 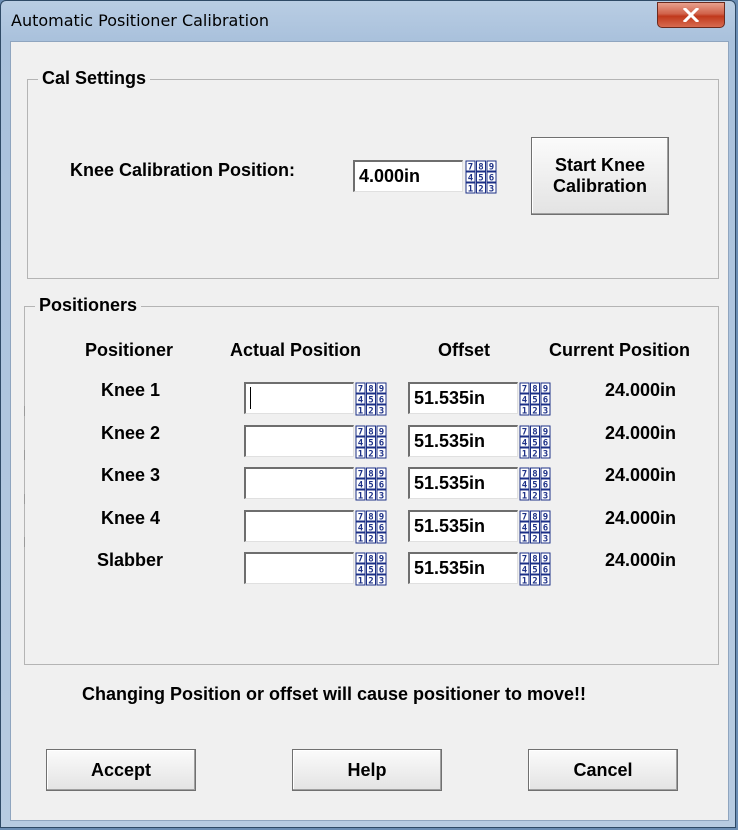 I want to click on title-bar: Automatic Positioner Calibration, so click(x=368, y=21).